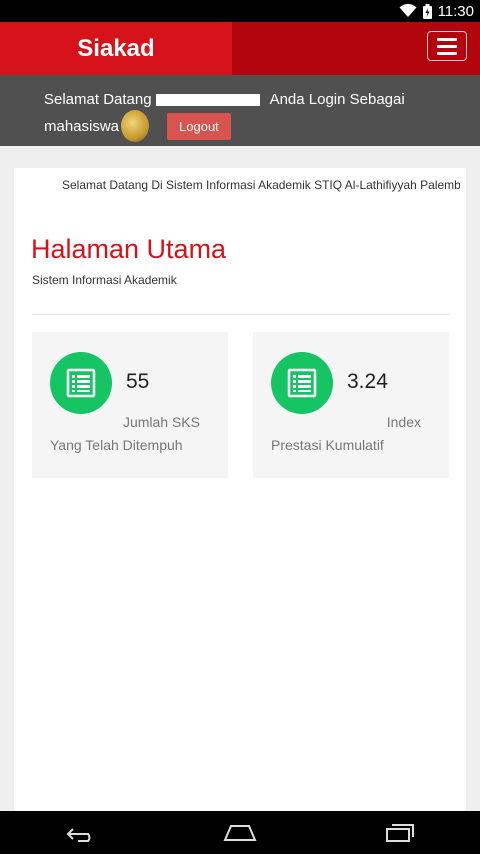 This screenshot has width=480, height=854. What do you see at coordinates (455, 11) in the screenshot?
I see `status-time: 11:30` at bounding box center [455, 11].